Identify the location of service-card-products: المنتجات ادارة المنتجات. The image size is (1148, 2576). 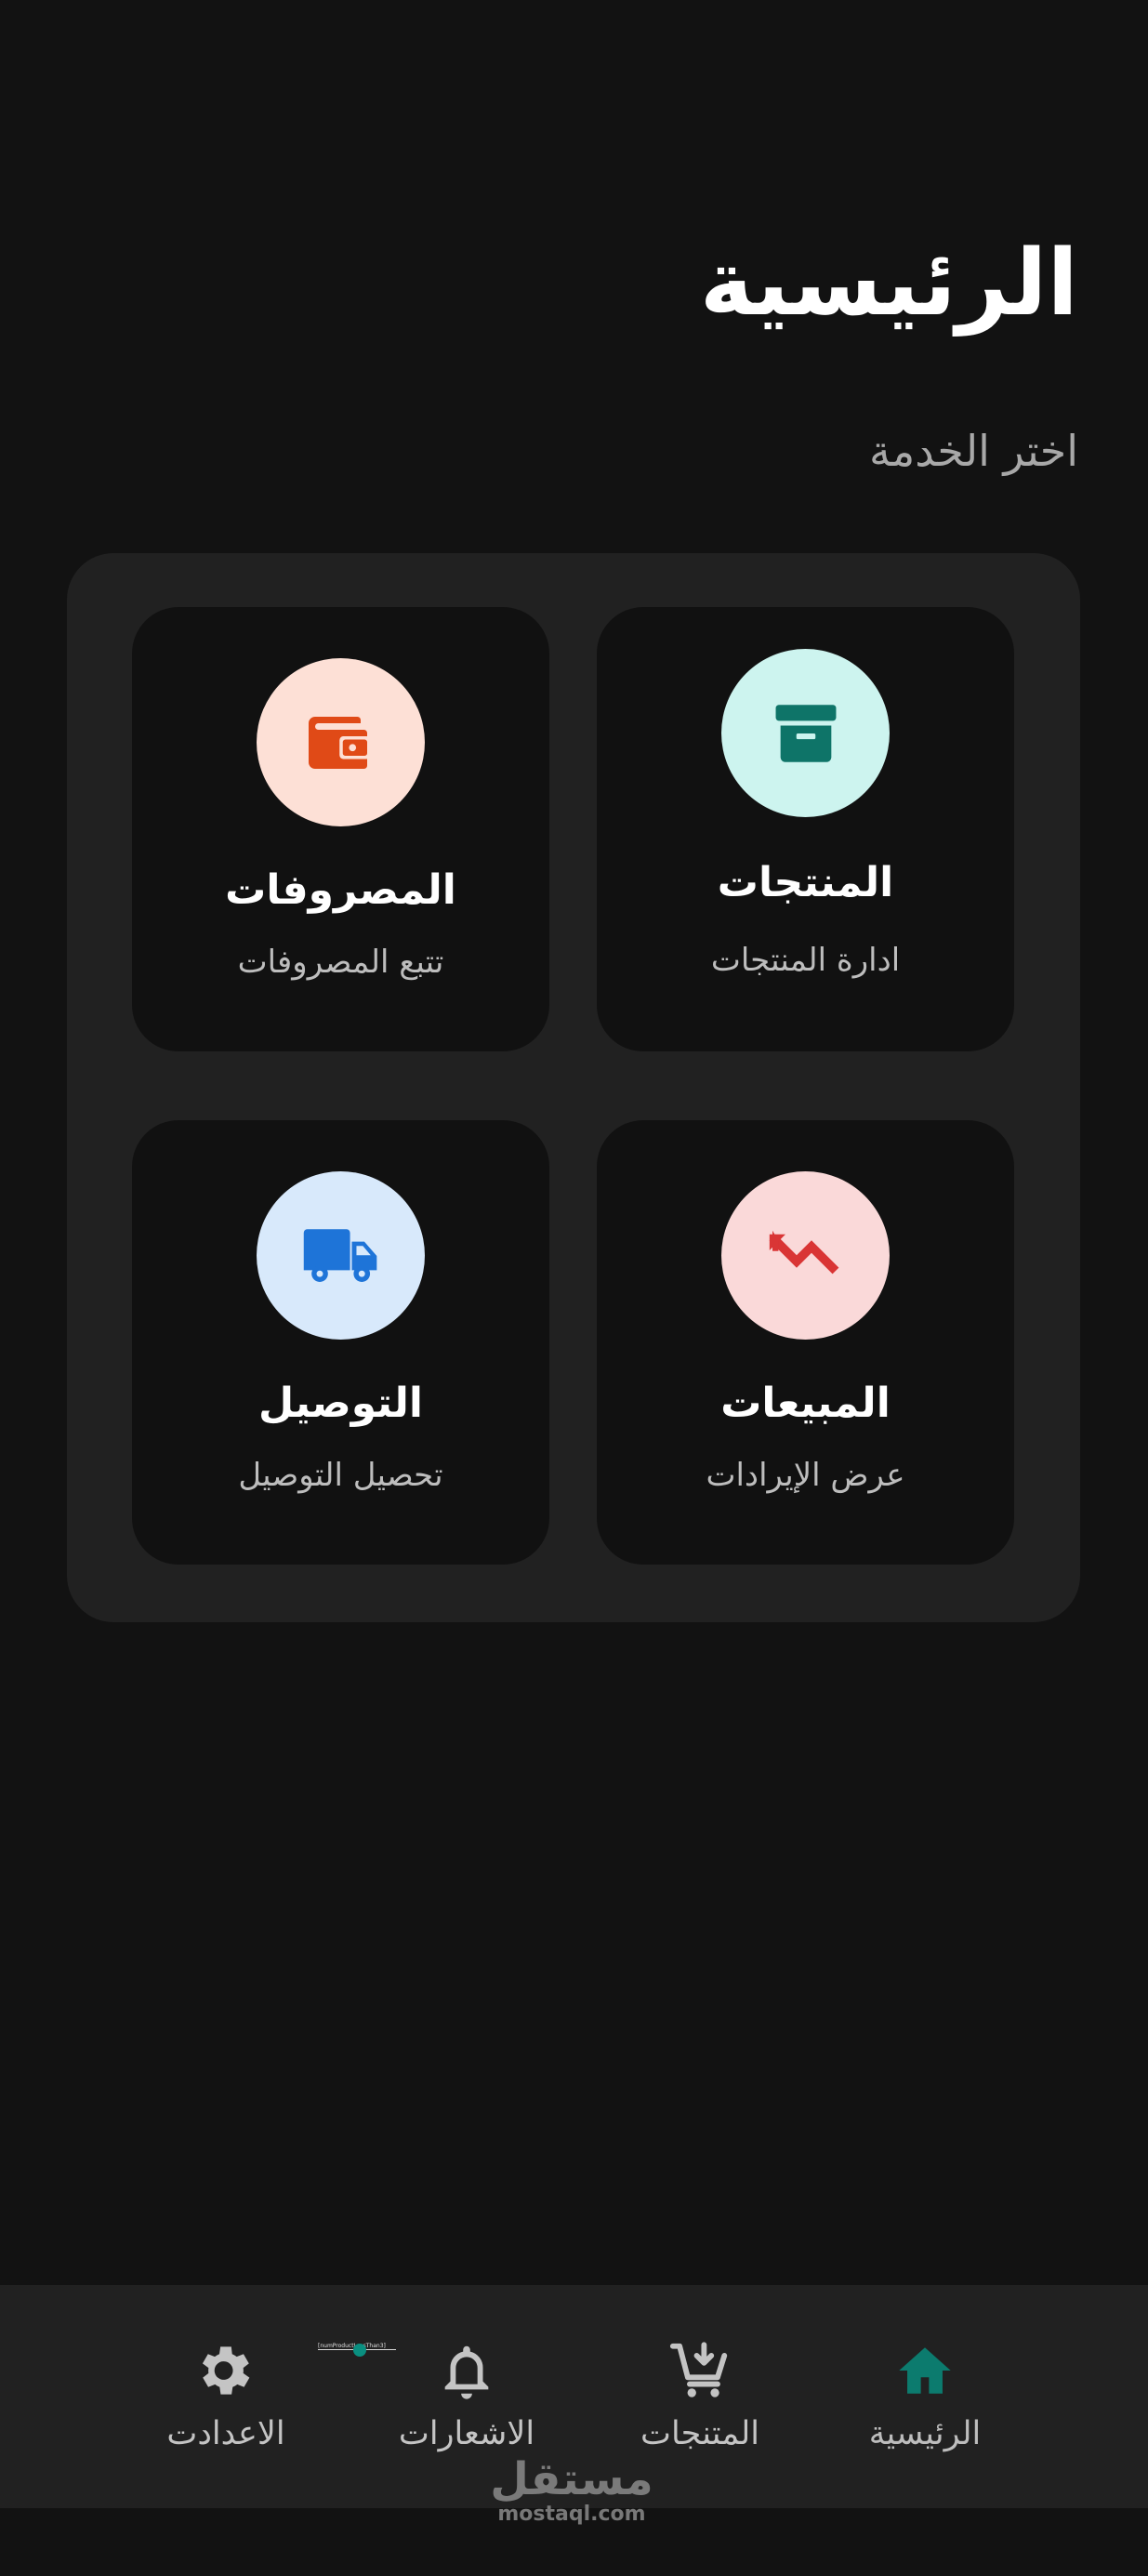
(806, 829).